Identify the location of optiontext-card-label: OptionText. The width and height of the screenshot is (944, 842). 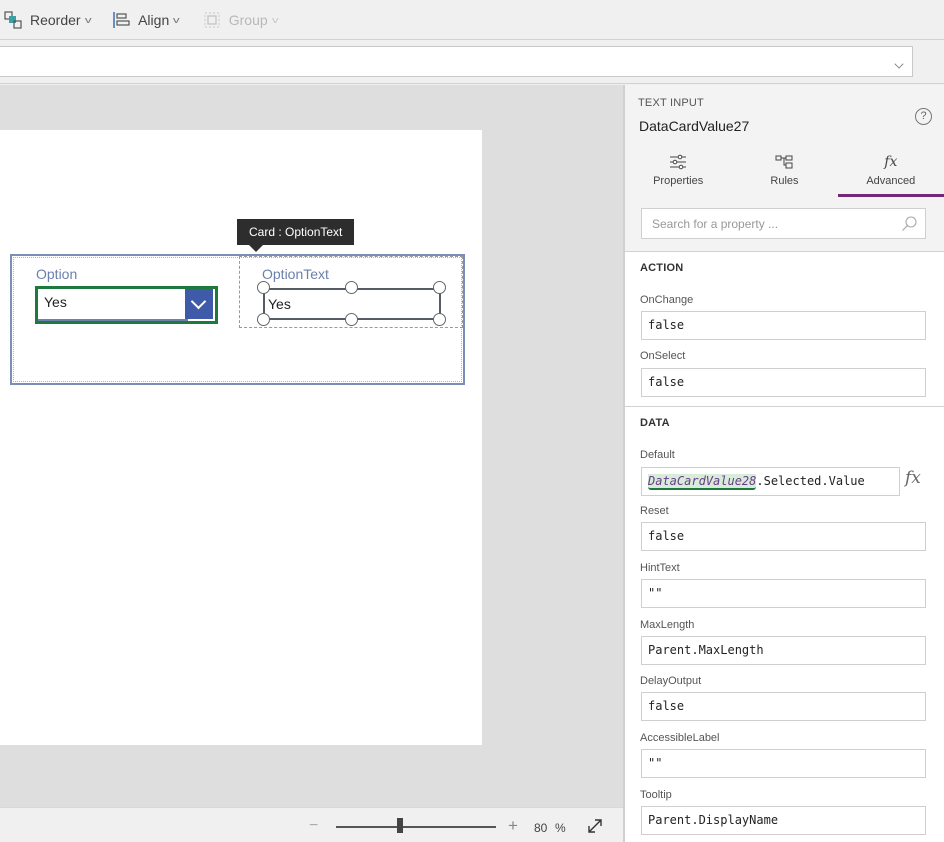
(295, 274).